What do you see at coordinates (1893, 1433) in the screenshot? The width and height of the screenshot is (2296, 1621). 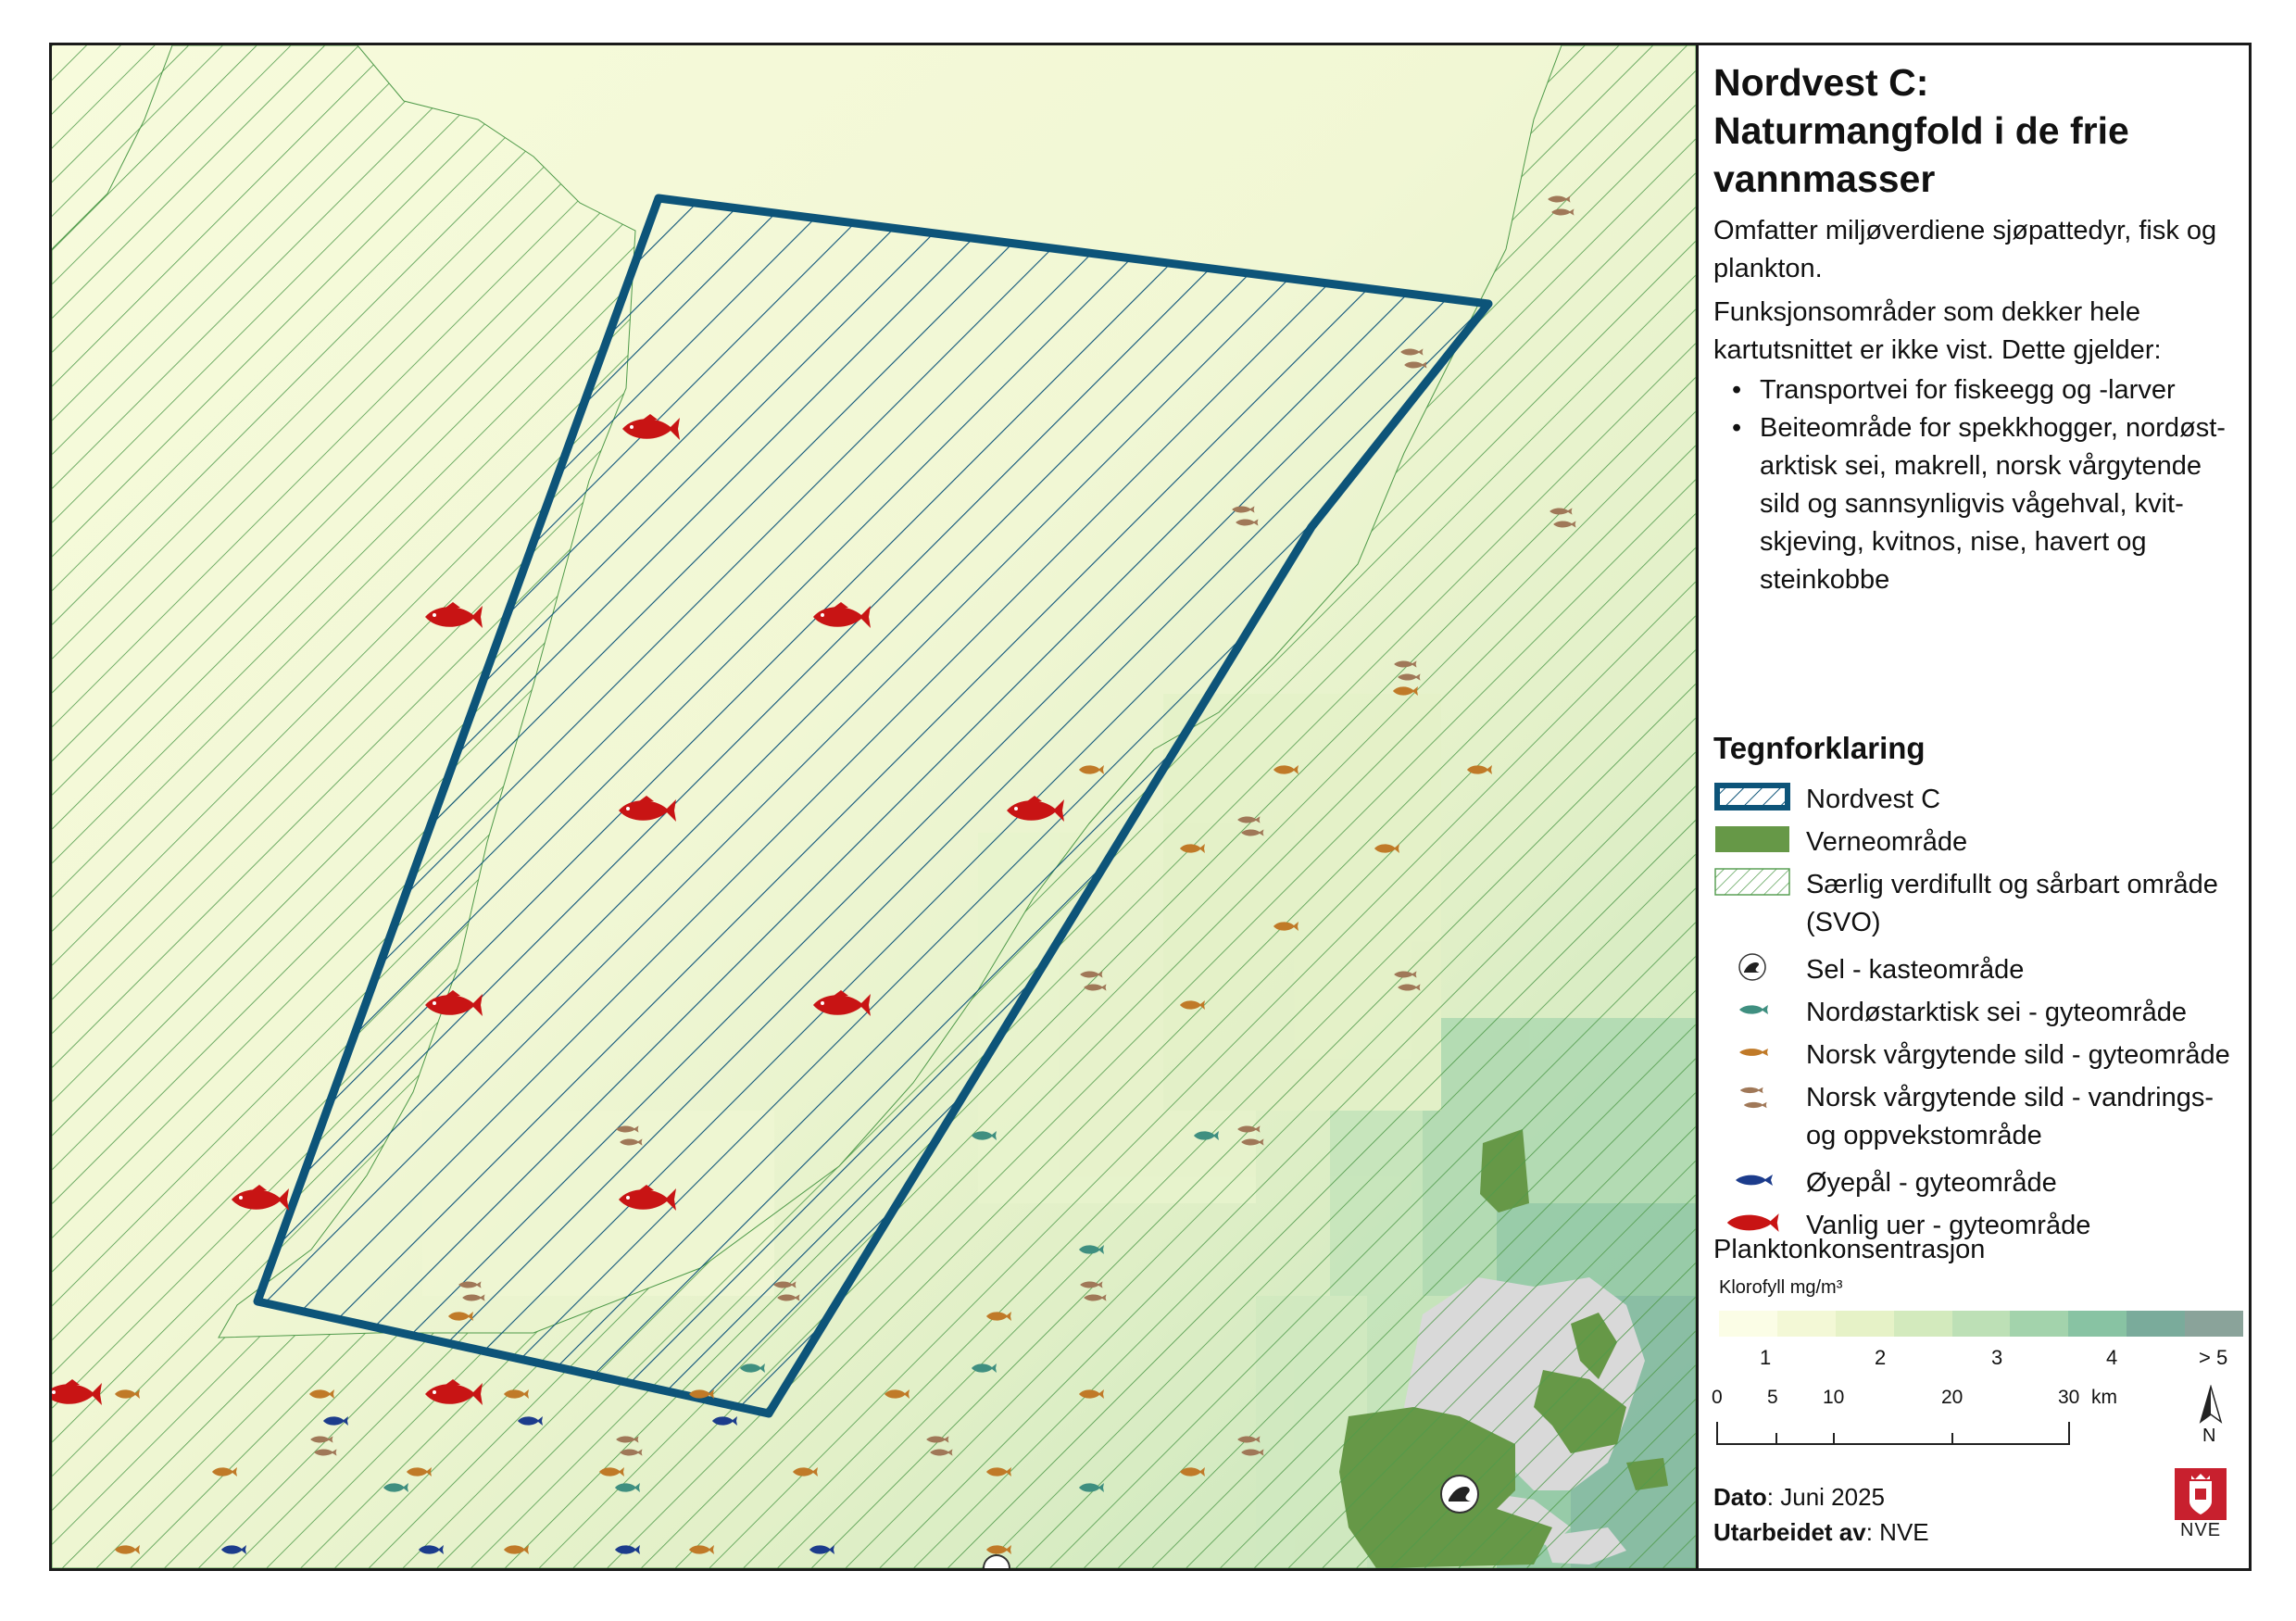 I see `scale-bar-graphic` at bounding box center [1893, 1433].